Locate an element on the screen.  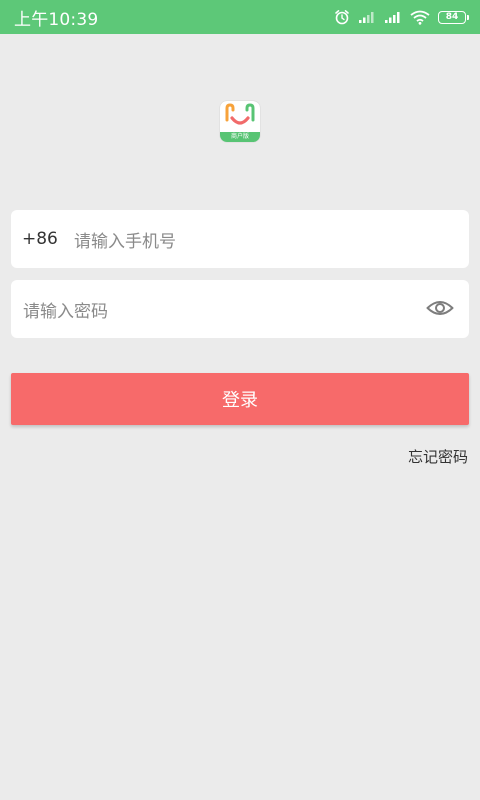
logo-label: 商户版 is located at coordinates (240, 137).